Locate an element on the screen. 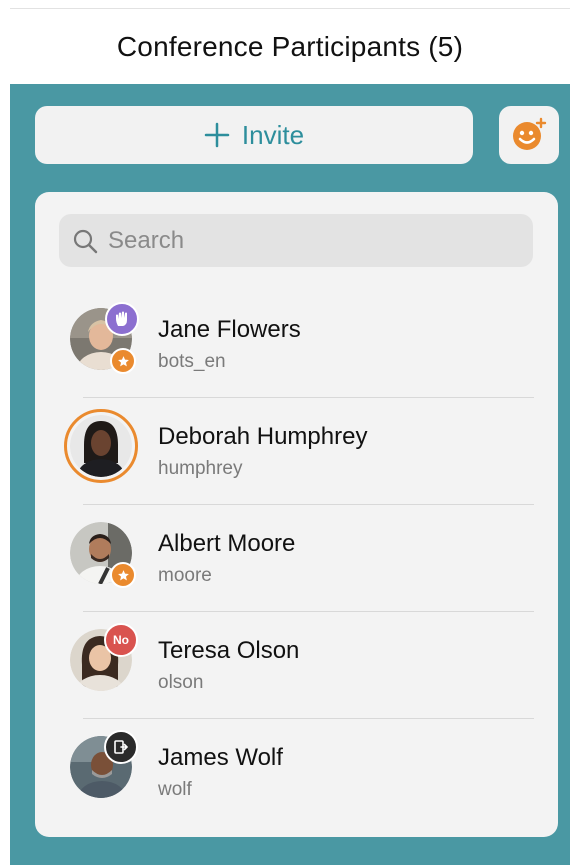  search-bar is located at coordinates (296, 240).